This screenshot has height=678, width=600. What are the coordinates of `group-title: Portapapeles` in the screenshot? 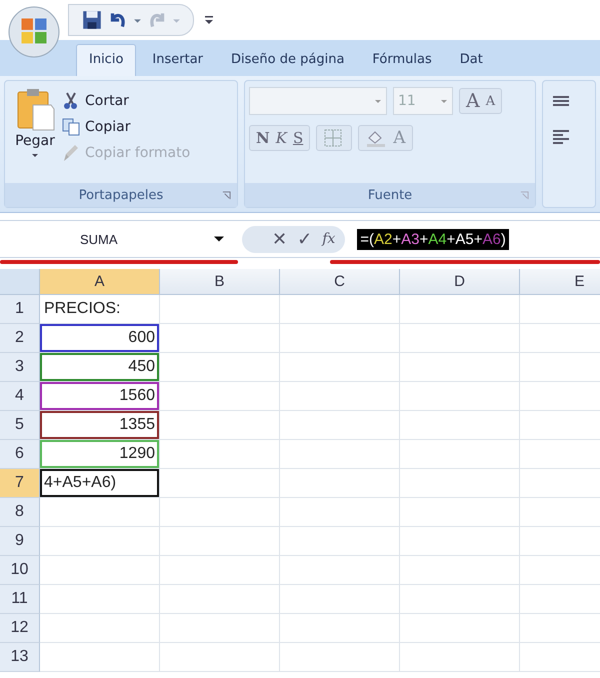 It's located at (121, 195).